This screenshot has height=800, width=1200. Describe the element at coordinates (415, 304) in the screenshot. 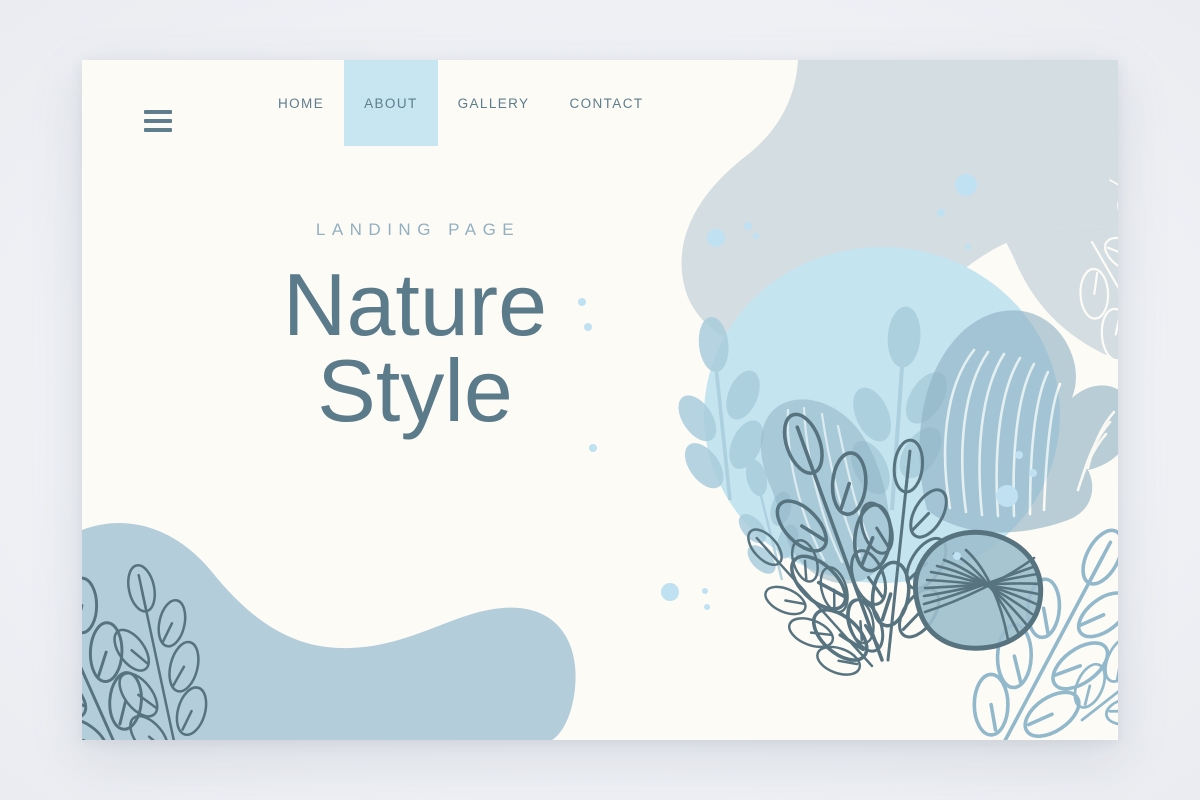

I see `hero-title-line-1: Nature` at that location.